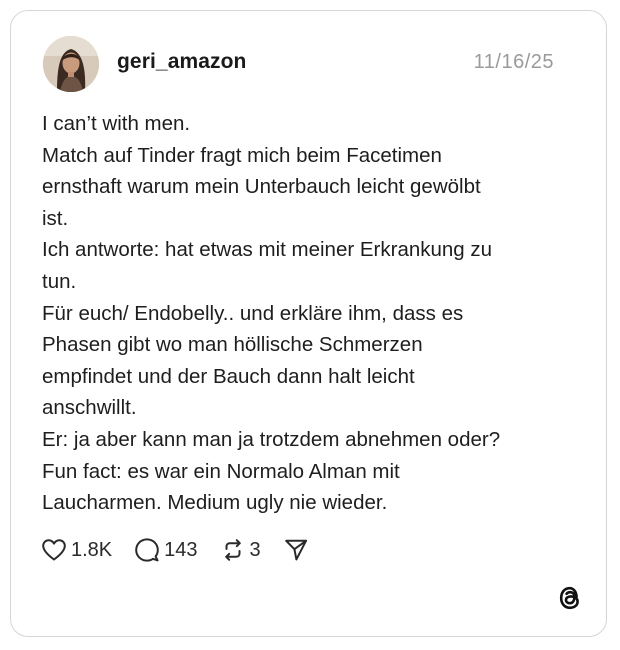 Image resolution: width=620 pixels, height=650 pixels. I want to click on comment-bubble-icon, so click(147, 550).